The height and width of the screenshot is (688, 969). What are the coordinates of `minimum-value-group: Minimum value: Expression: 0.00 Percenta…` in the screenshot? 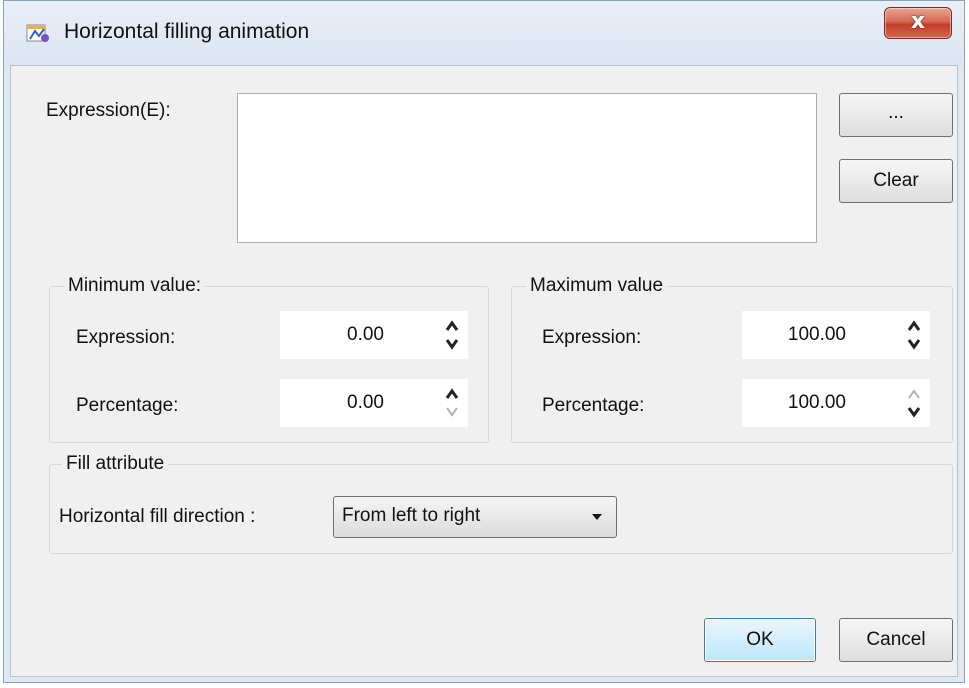 It's located at (269, 359).